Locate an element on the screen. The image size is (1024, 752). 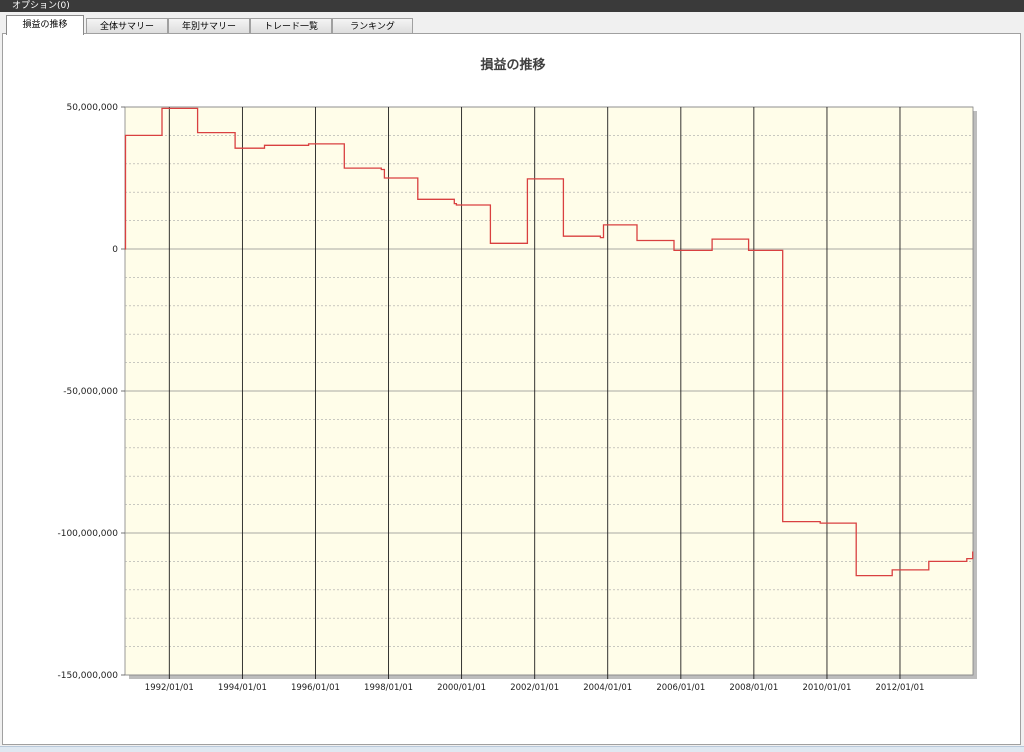
x-tick-label: 2008/01/01 is located at coordinates (753, 688).